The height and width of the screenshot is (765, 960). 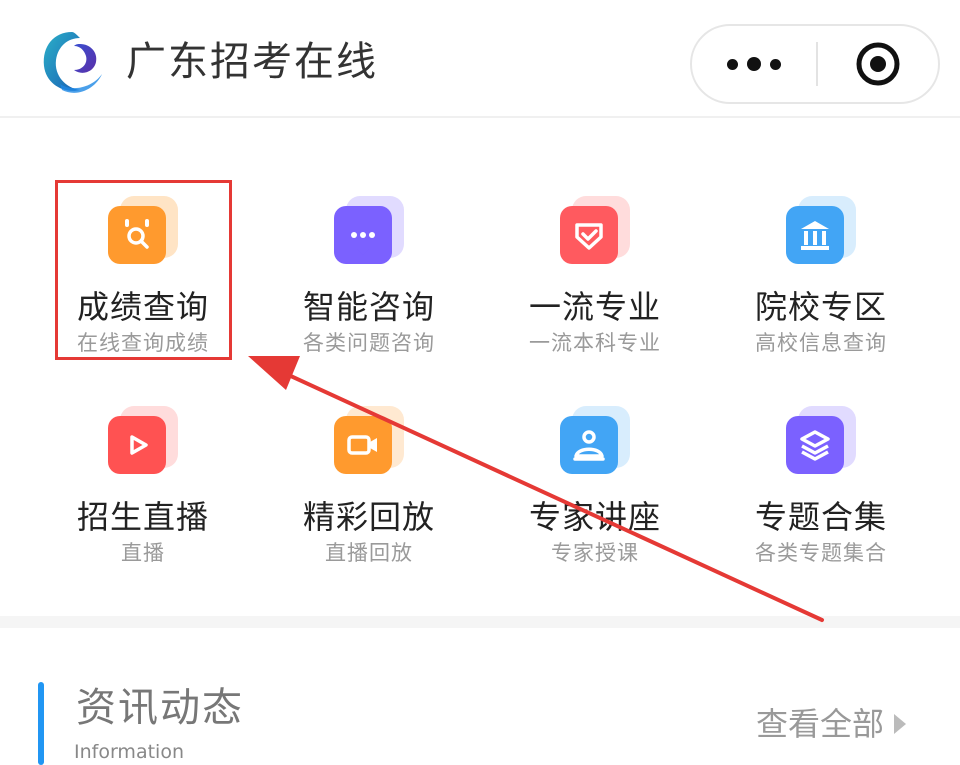 What do you see at coordinates (369, 486) in the screenshot?
I see `menu-item-replay: 精彩回放 直播回放` at bounding box center [369, 486].